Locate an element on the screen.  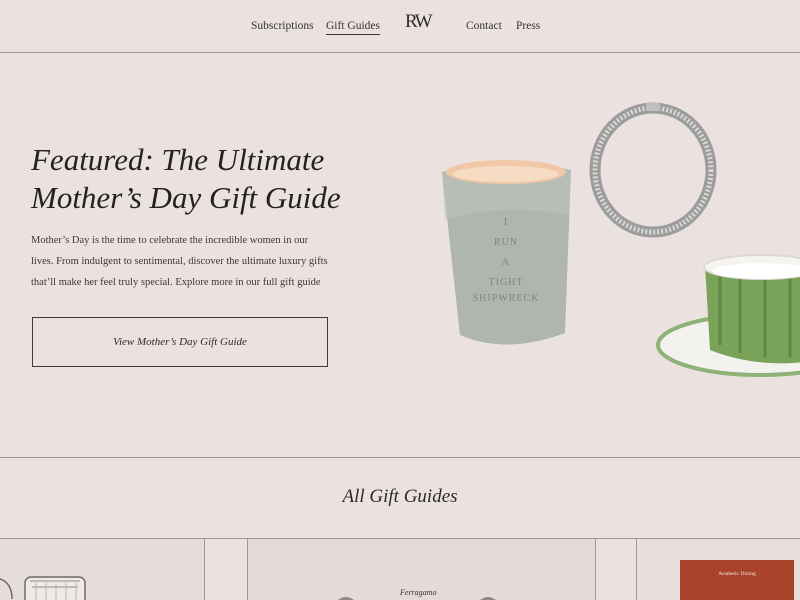
glassware-image is located at coordinates (43, 588).